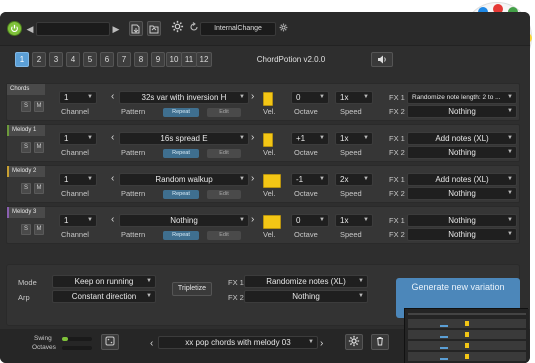  I want to click on preset-list-prev-arrow: ‹, so click(151, 344).